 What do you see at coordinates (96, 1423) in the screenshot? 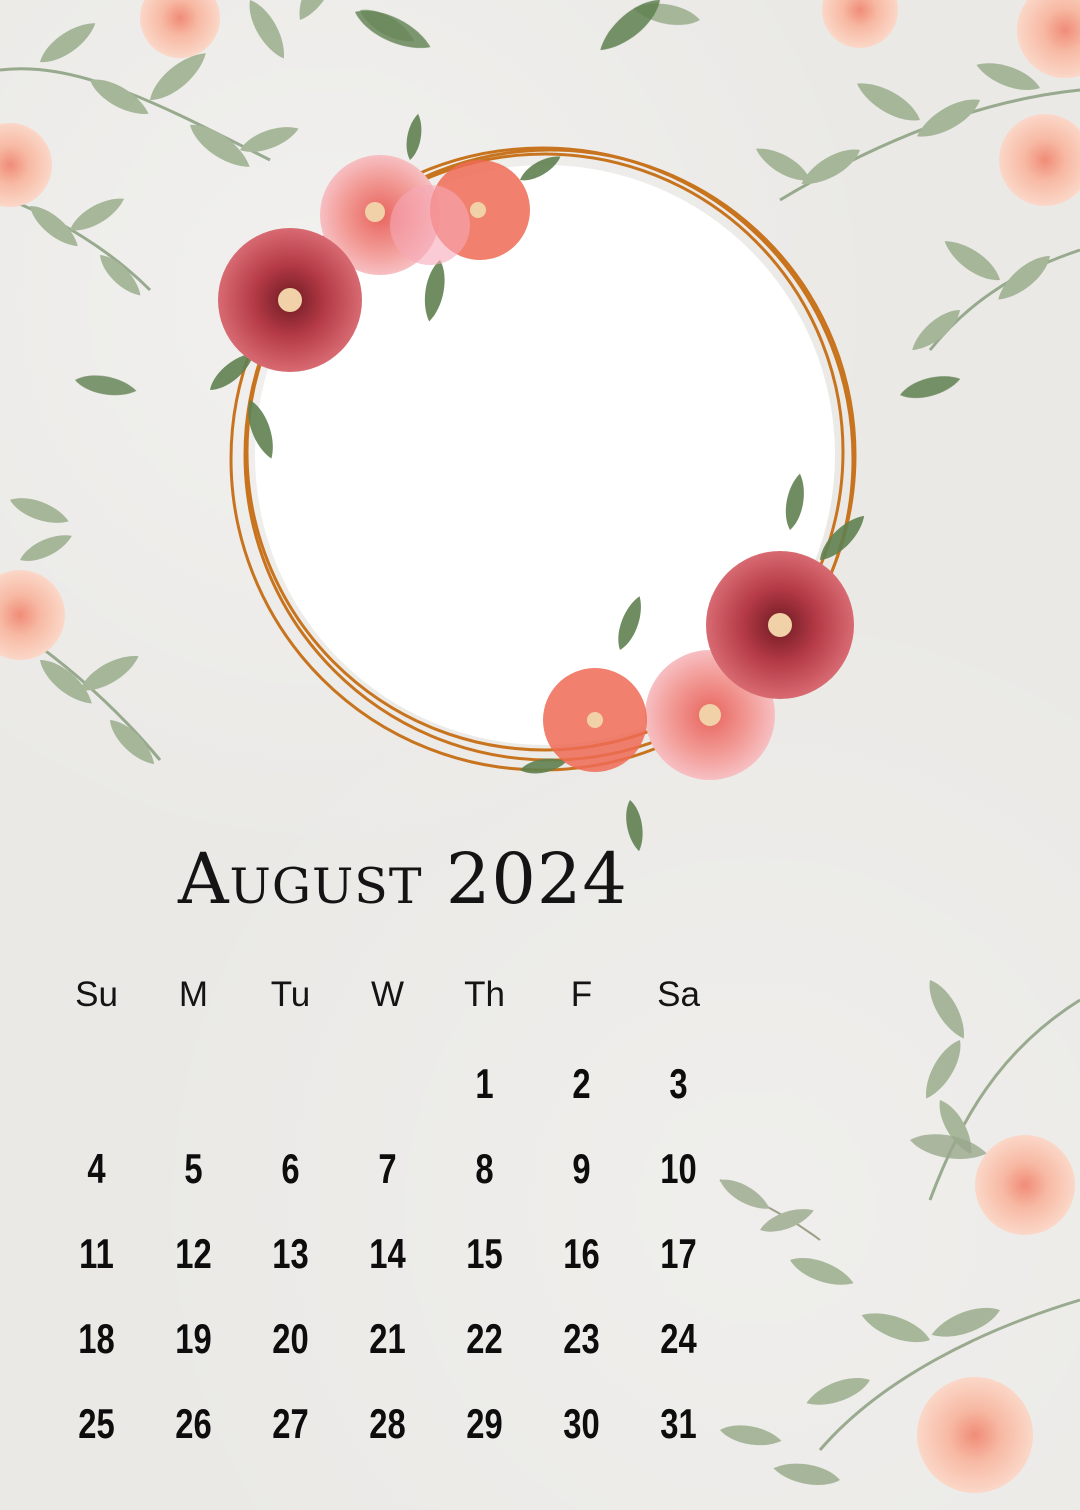
I see `day-cell: 25` at bounding box center [96, 1423].